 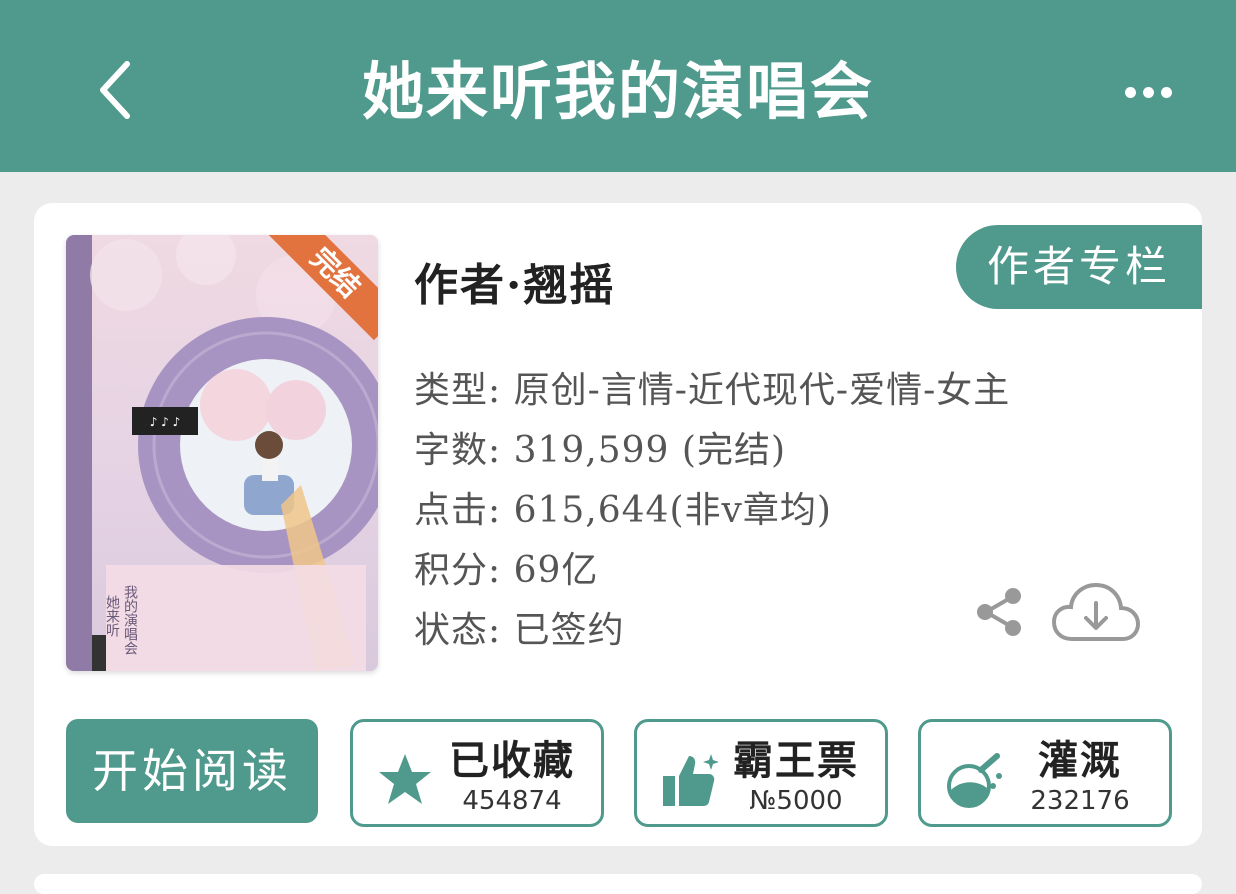 I want to click on info-status: 状态: 已签约, so click(x=519, y=627).